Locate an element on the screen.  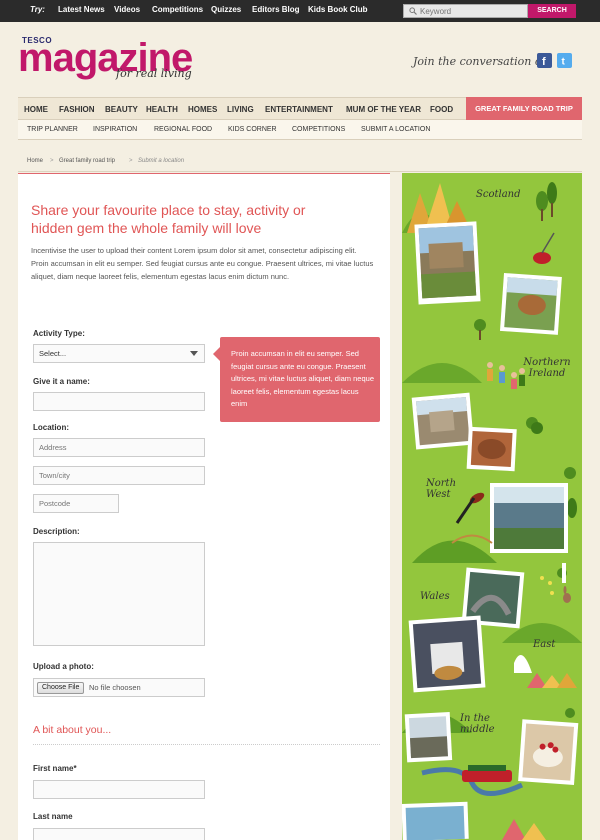
nav-food: FOOD is located at coordinates (441, 109).